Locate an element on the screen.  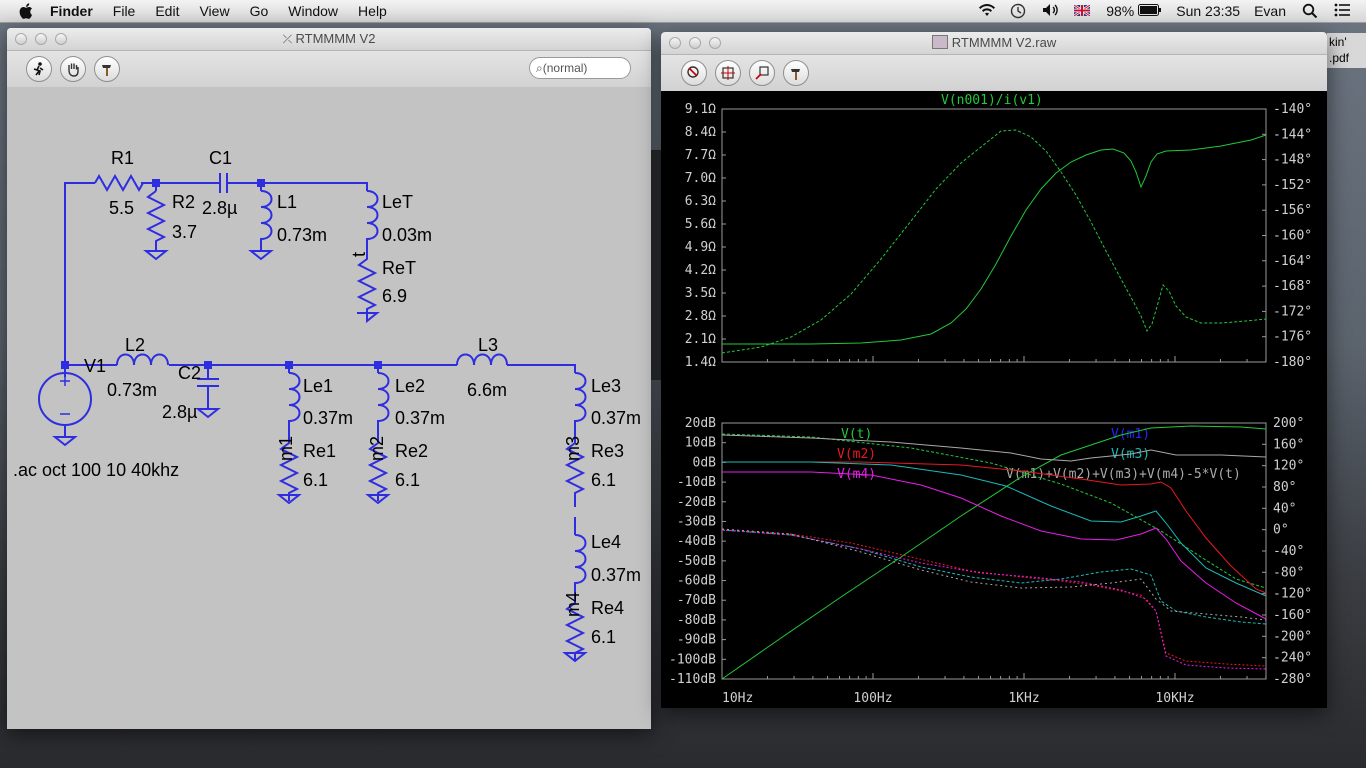
capacitor-c2 is located at coordinates (208, 393).